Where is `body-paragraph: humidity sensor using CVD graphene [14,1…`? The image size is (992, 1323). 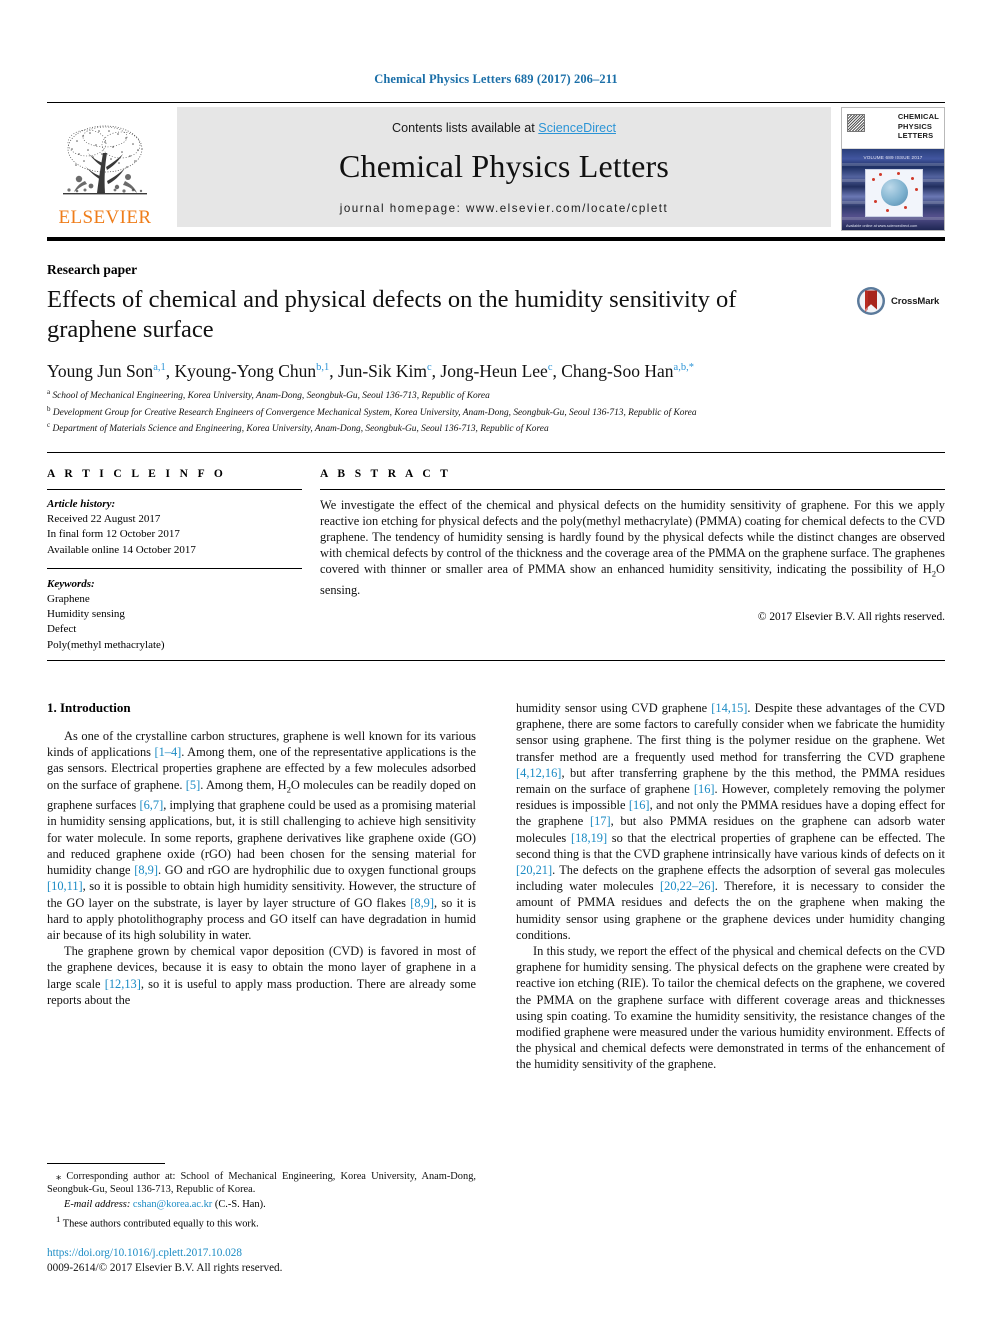 body-paragraph: humidity sensor using CVD graphene [14,1… is located at coordinates (731, 821).